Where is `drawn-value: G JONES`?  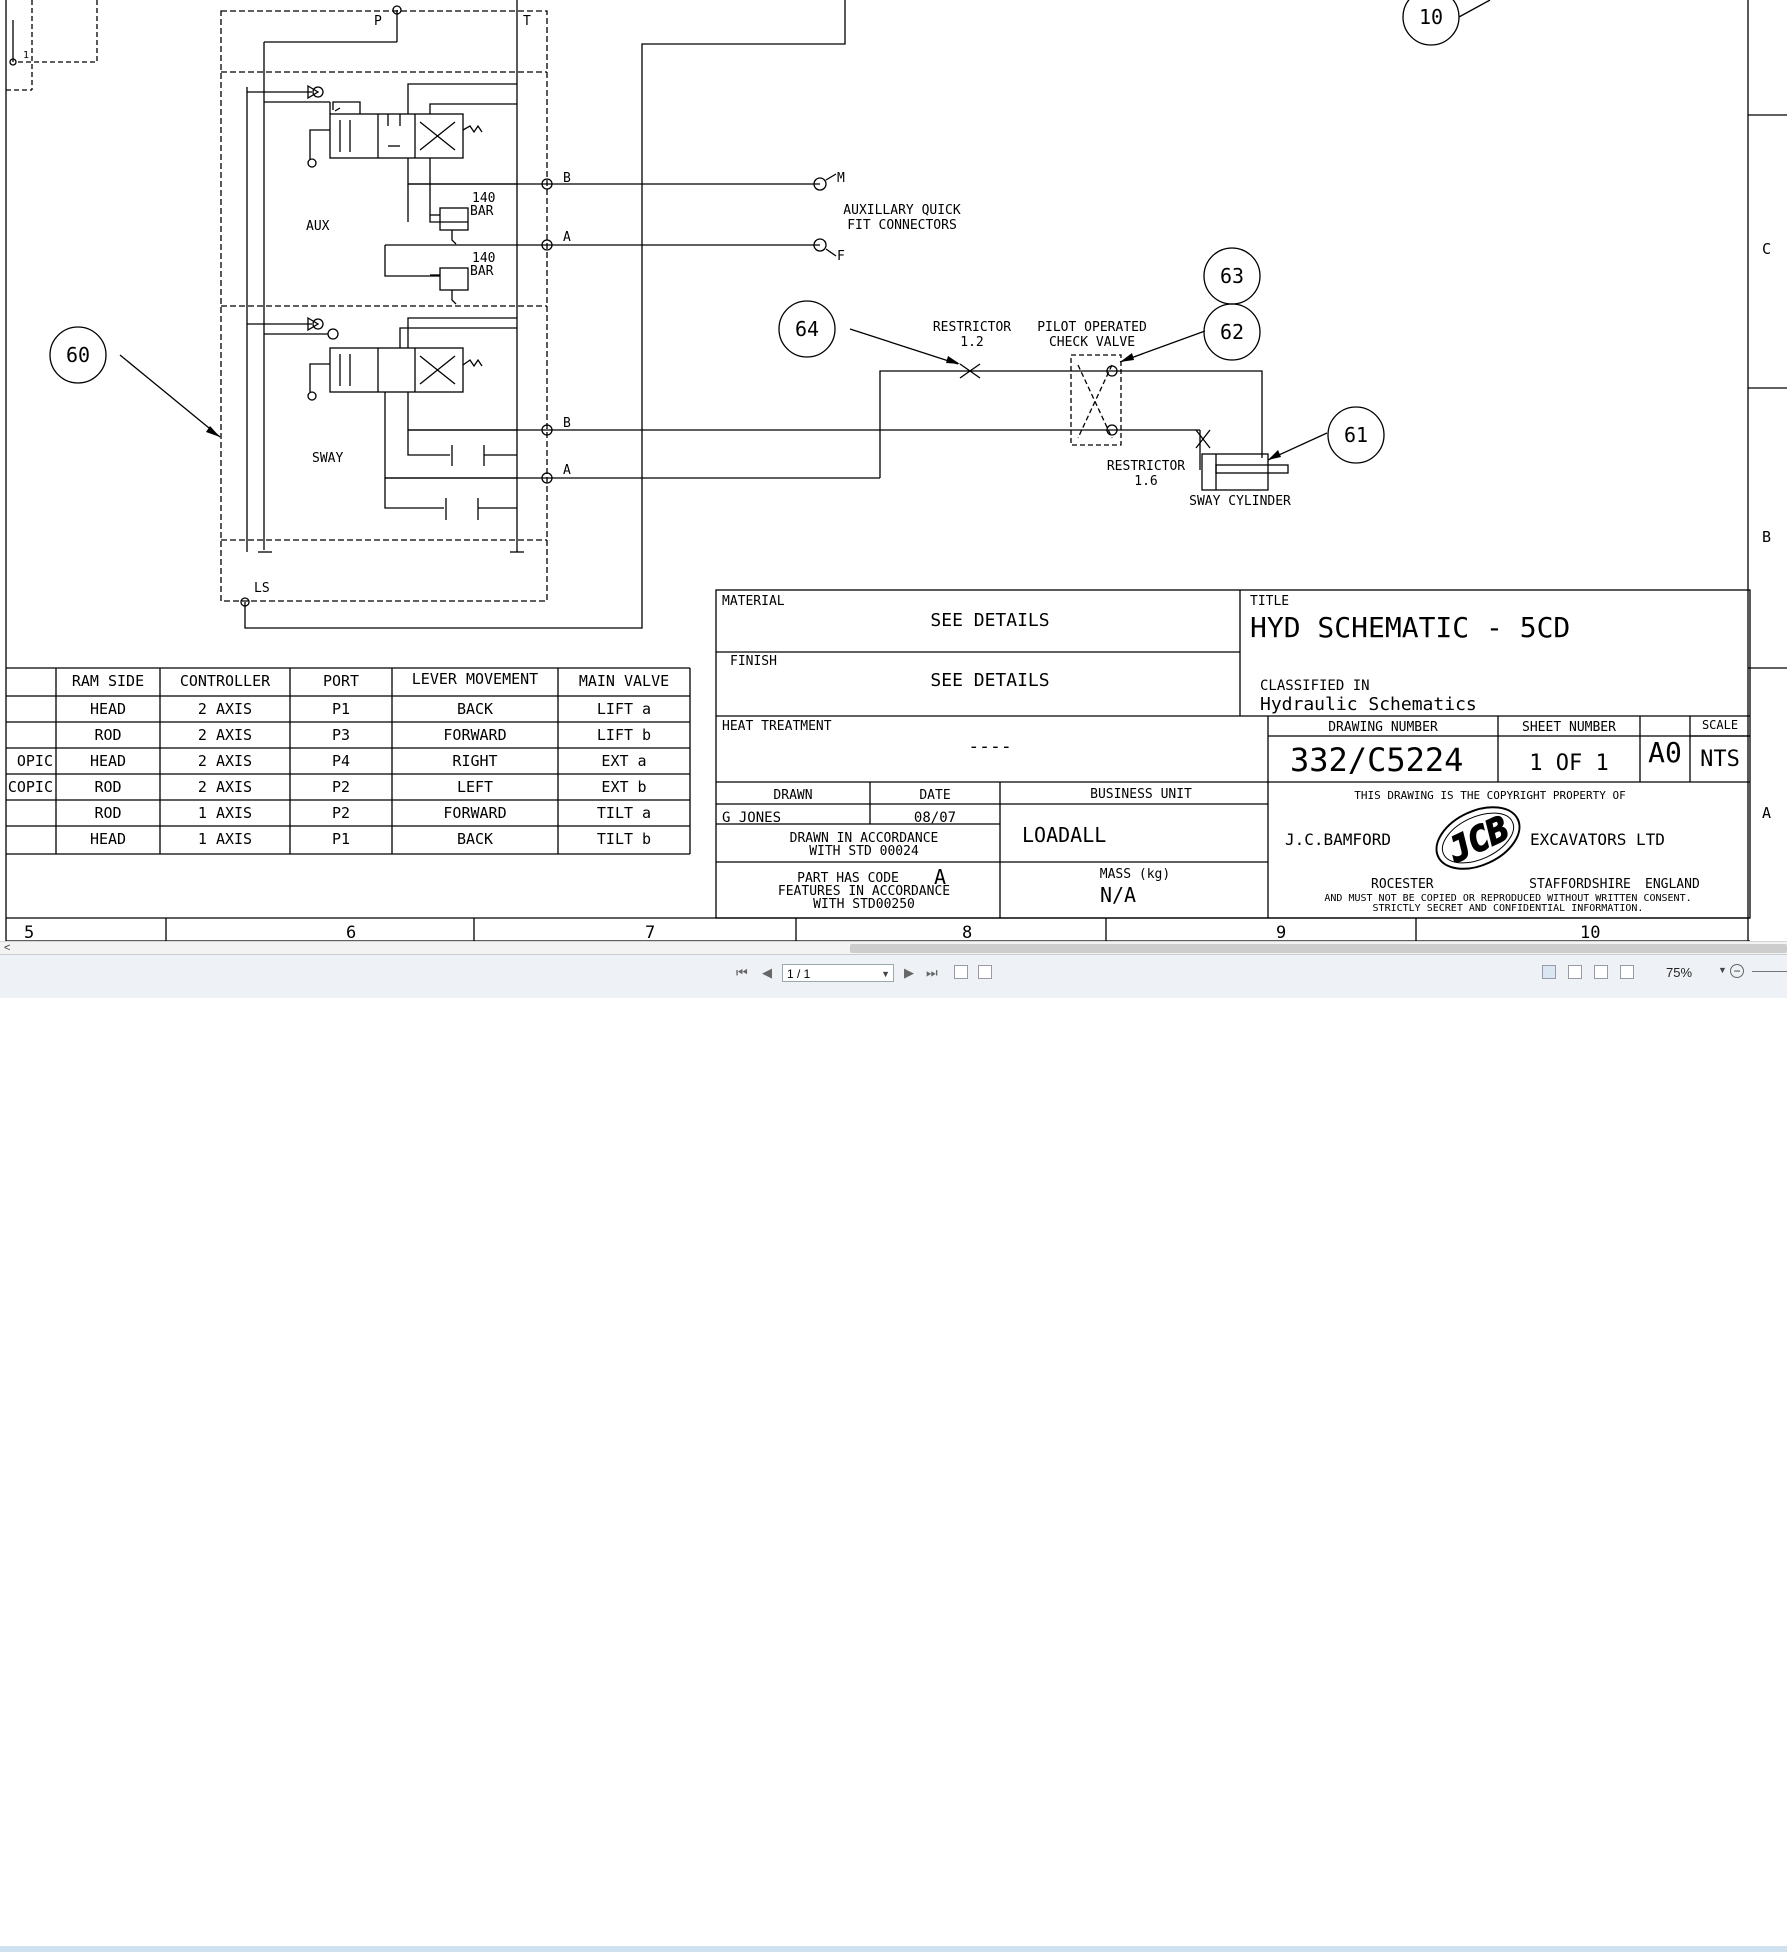
drawn-value: G JONES is located at coordinates (751, 818).